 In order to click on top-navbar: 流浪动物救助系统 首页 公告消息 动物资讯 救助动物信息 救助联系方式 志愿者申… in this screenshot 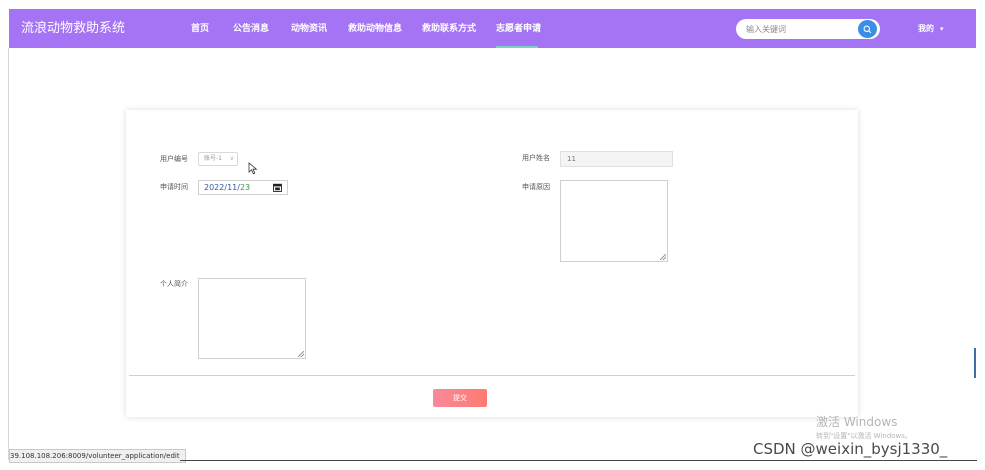, I will do `click(492, 28)`.